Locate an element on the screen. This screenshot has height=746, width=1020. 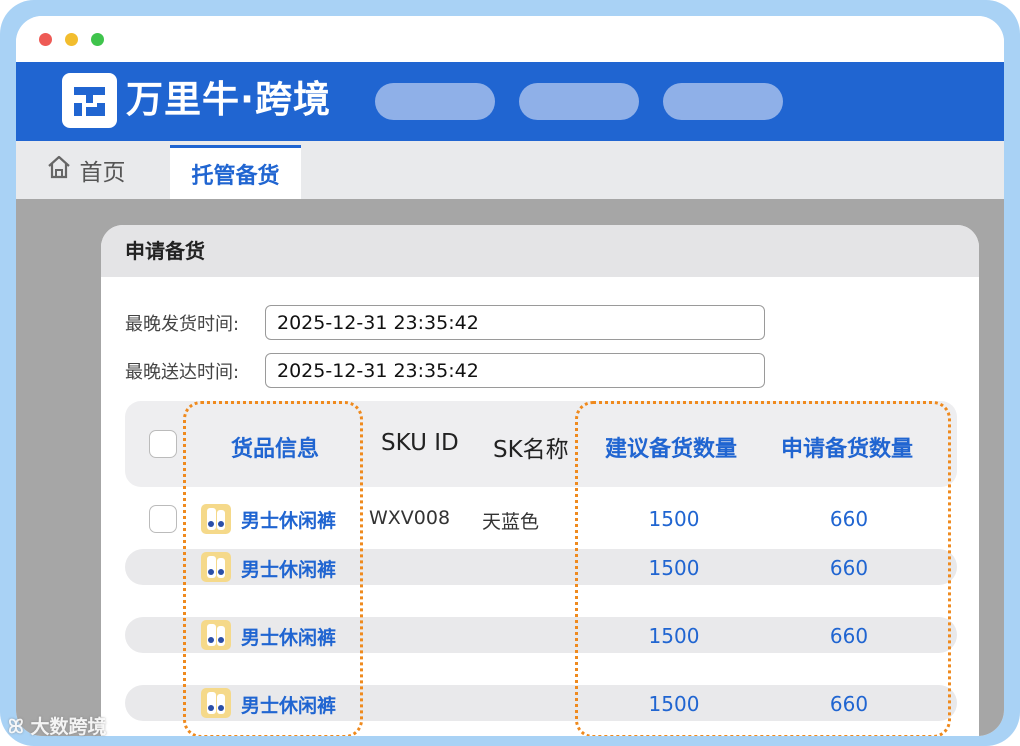
row-checkbox is located at coordinates (163, 519).